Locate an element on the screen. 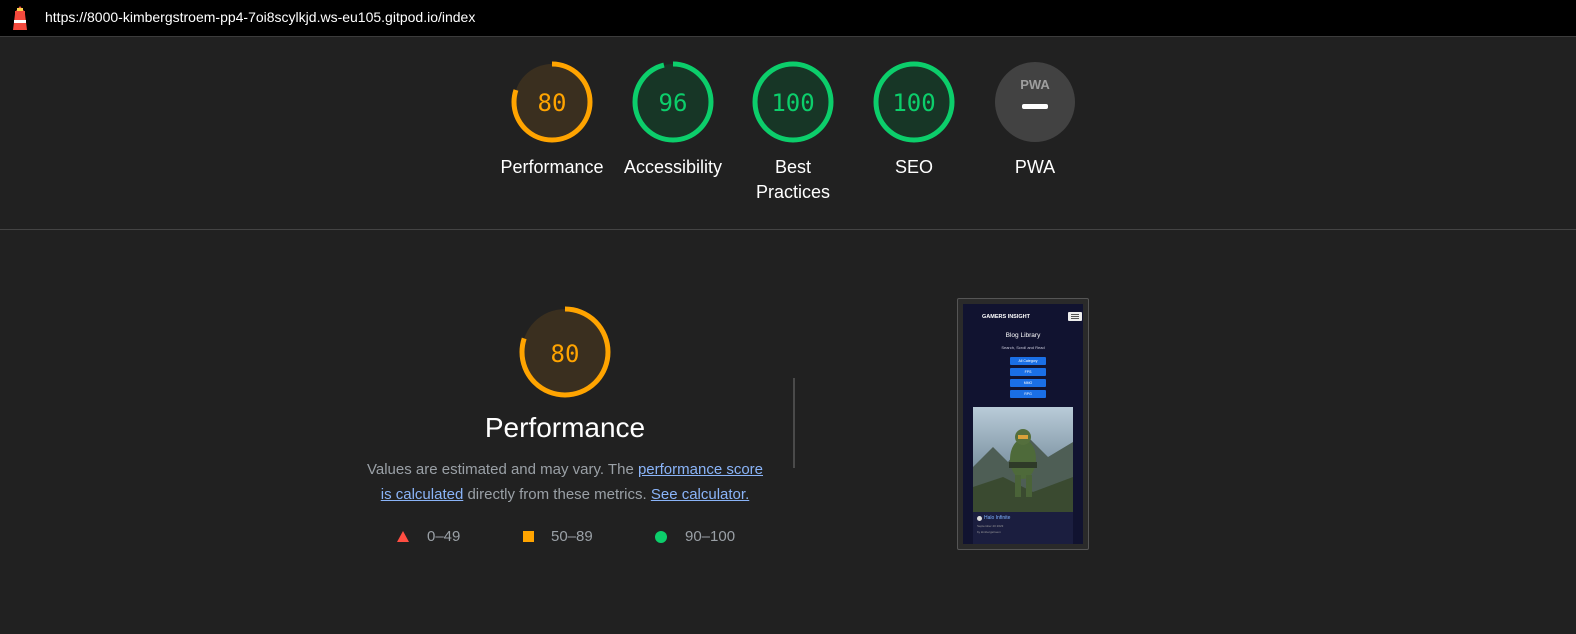 Image resolution: width=1576 pixels, height=634 pixels. gauge-label: Accessibility is located at coordinates (673, 167).